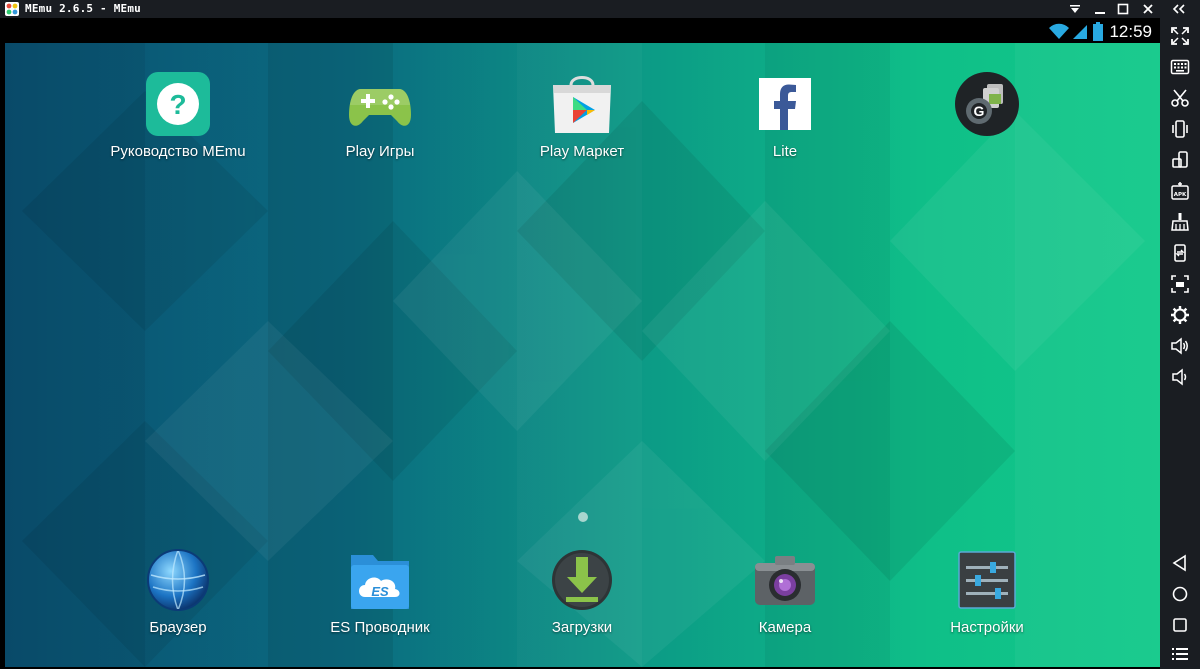  I want to click on back-icon, so click(1179, 563).